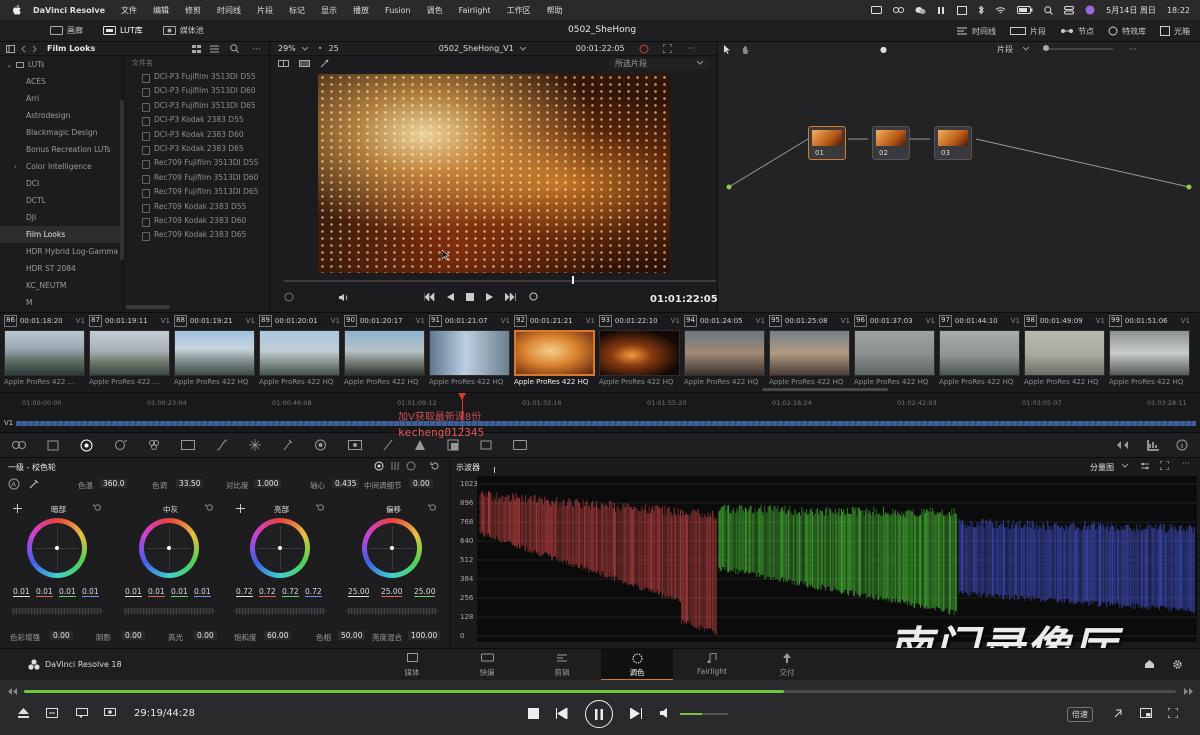 The image size is (1200, 735). I want to click on lut-folder-item: DCTL, so click(61, 200).